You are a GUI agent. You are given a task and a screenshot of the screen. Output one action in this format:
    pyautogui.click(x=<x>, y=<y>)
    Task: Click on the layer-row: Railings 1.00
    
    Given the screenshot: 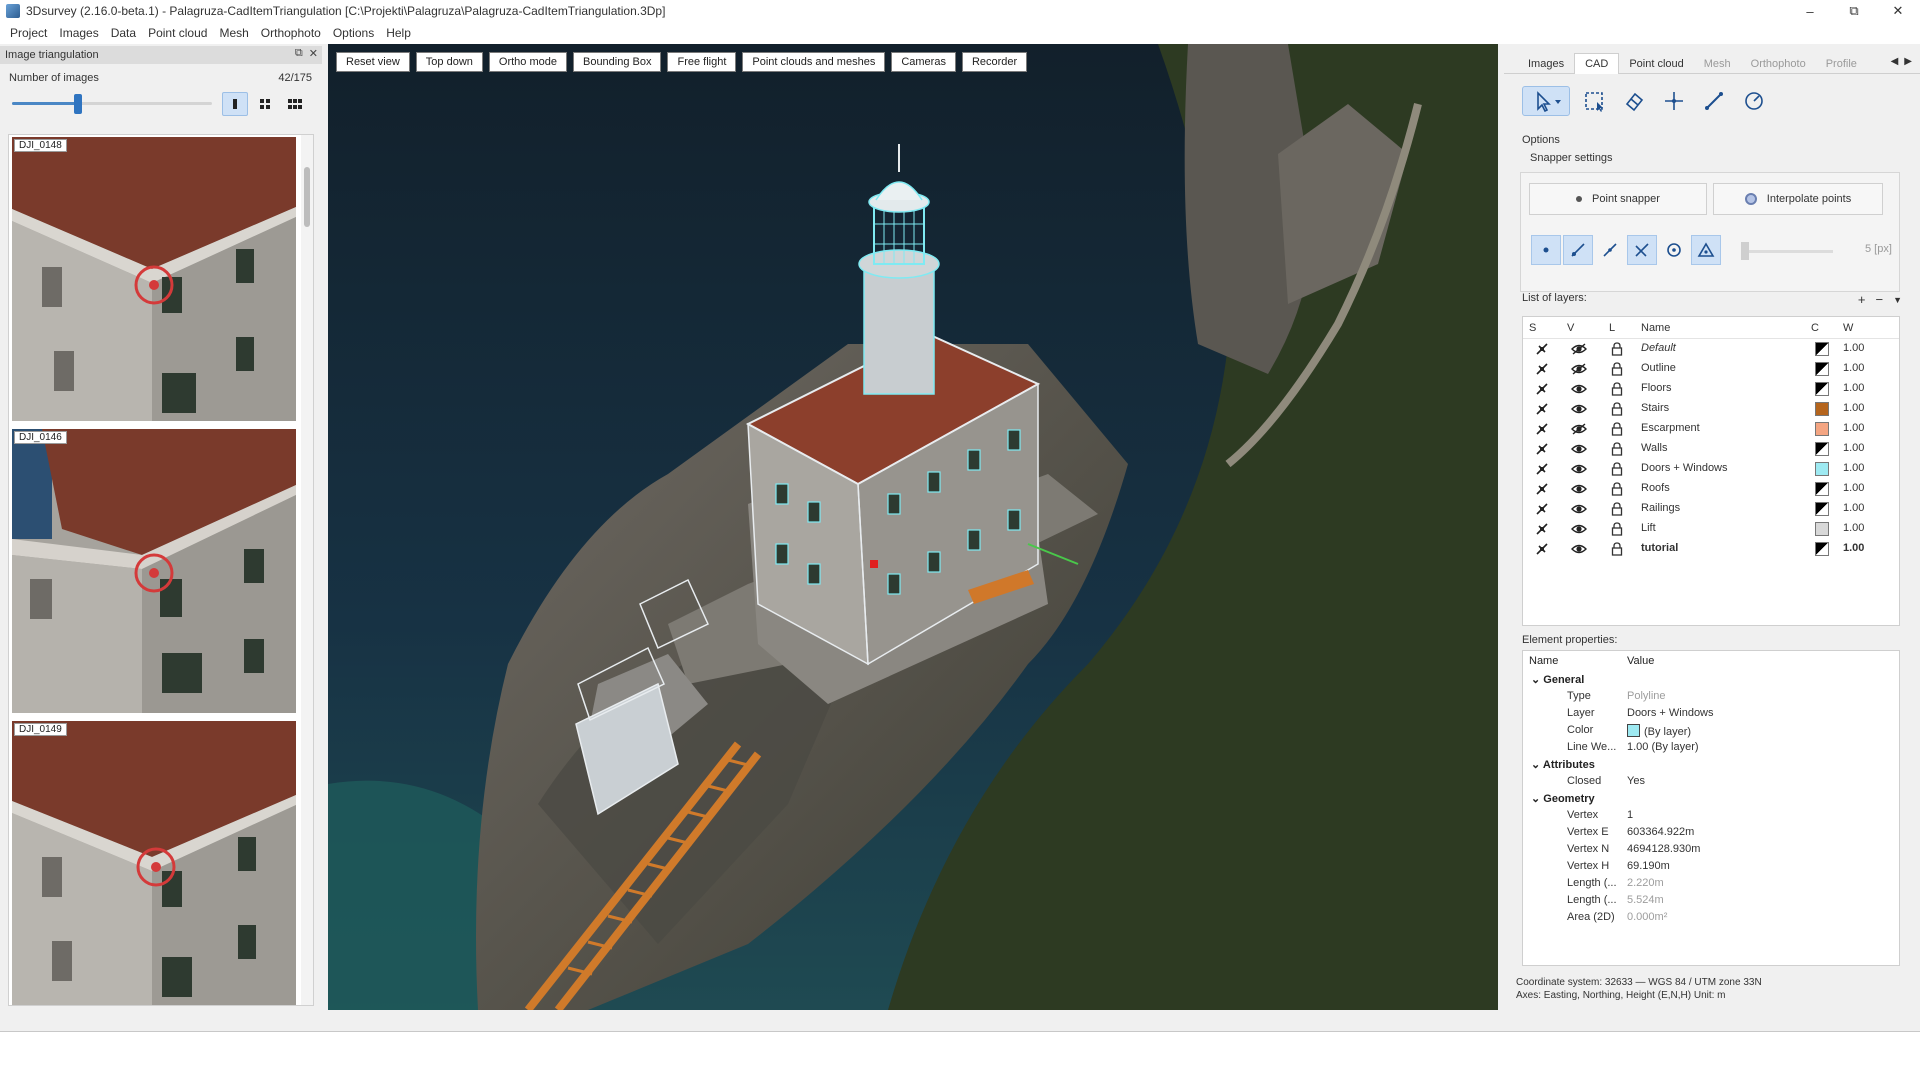 What is the action you would take?
    pyautogui.click(x=1711, y=509)
    